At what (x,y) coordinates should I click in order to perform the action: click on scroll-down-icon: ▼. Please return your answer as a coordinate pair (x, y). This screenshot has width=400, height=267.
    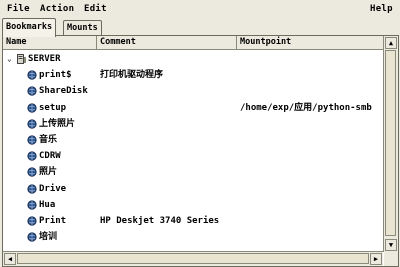
    Looking at the image, I should click on (391, 245).